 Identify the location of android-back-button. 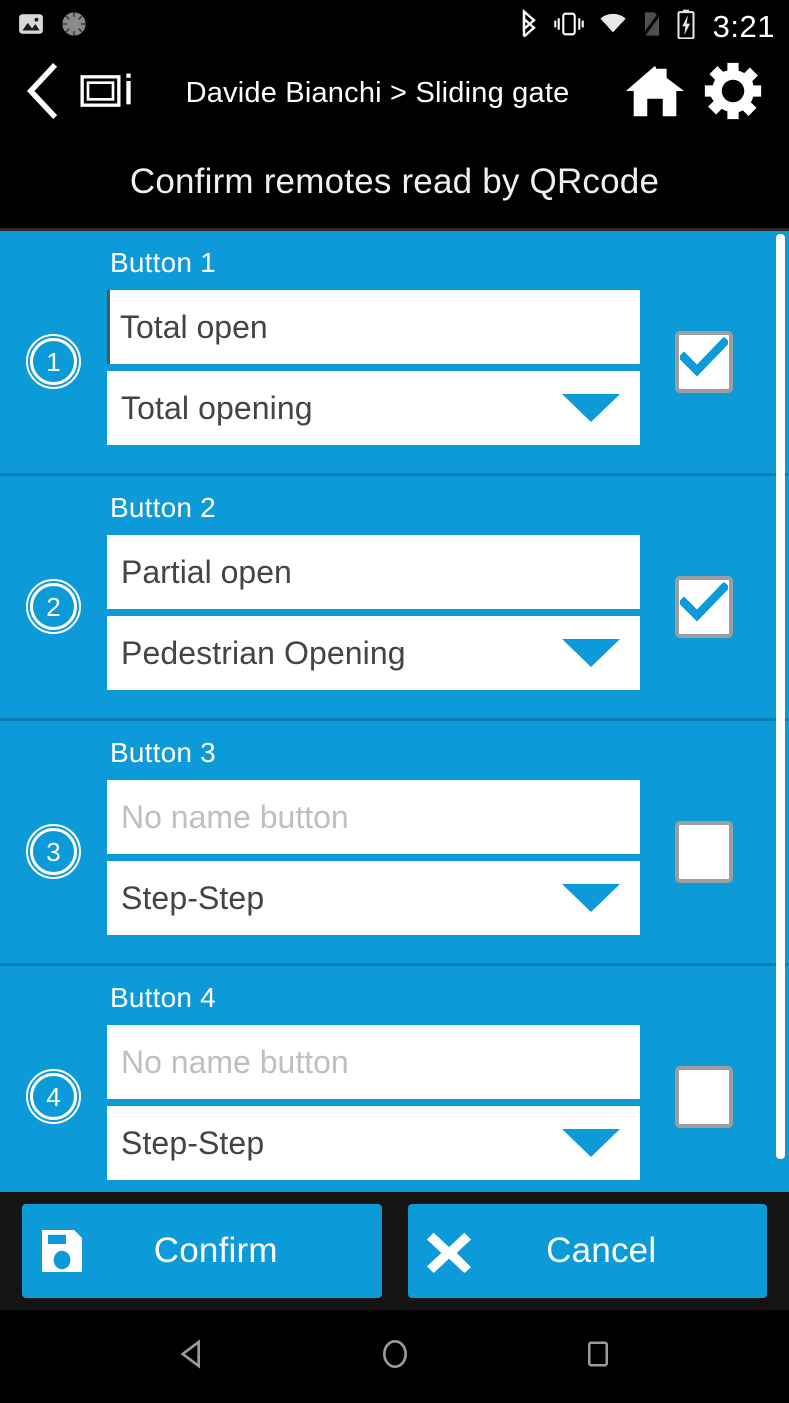
(192, 1357).